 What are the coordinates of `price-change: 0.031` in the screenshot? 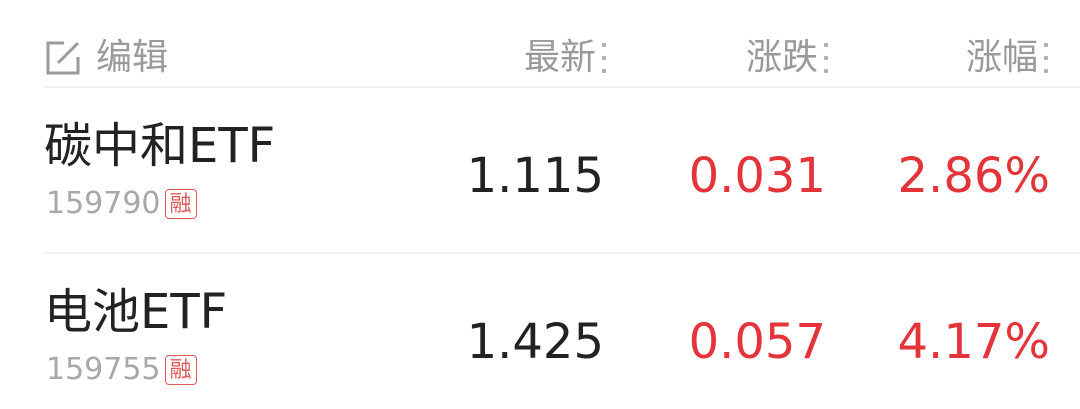 It's located at (757, 176).